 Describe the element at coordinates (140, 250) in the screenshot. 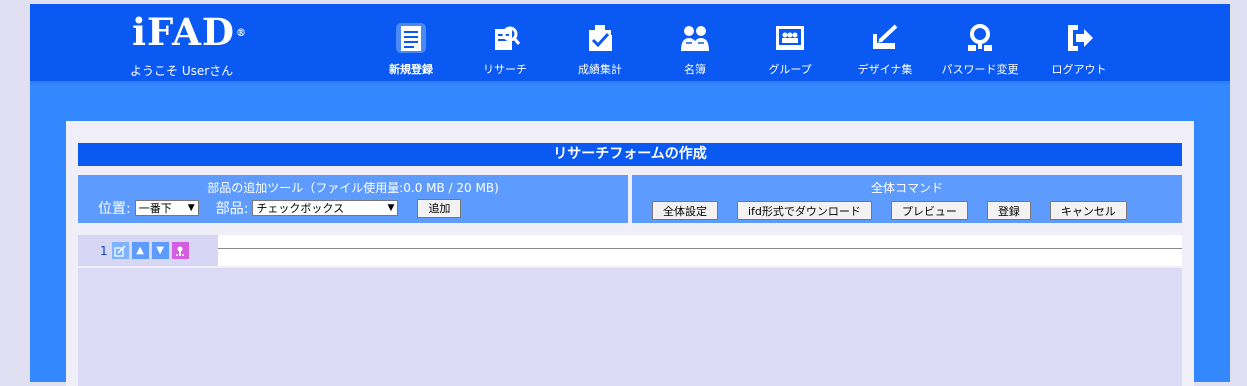

I see `move-up-icon: ▲` at that location.